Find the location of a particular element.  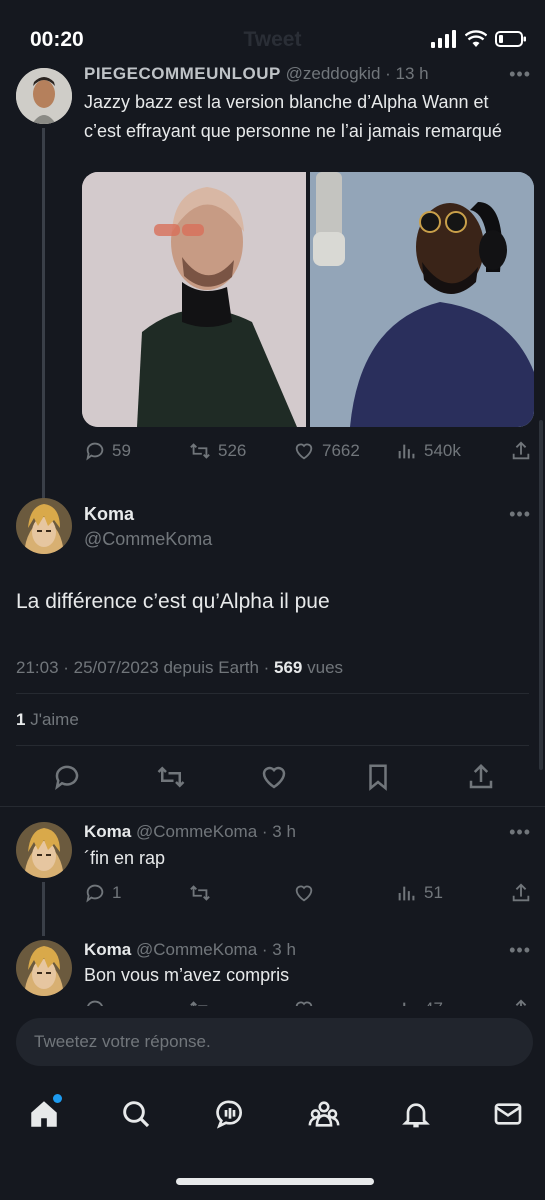

nav-home is located at coordinates (44, 1114).